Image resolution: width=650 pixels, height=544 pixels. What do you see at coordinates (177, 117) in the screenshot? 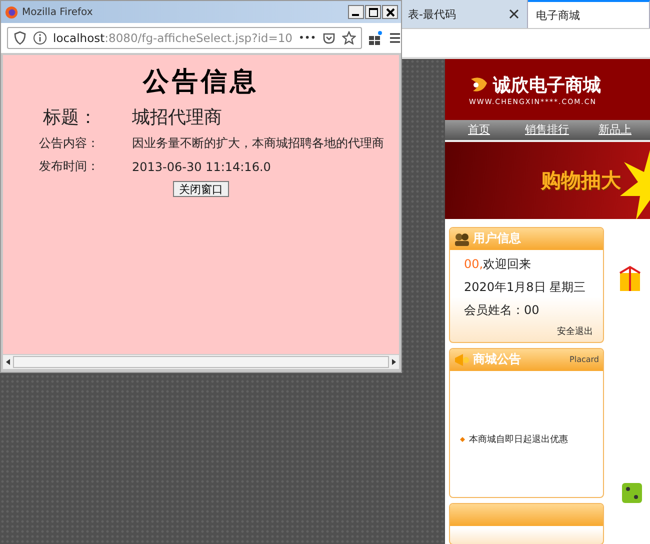
I see `field-value: 城招代理商` at bounding box center [177, 117].